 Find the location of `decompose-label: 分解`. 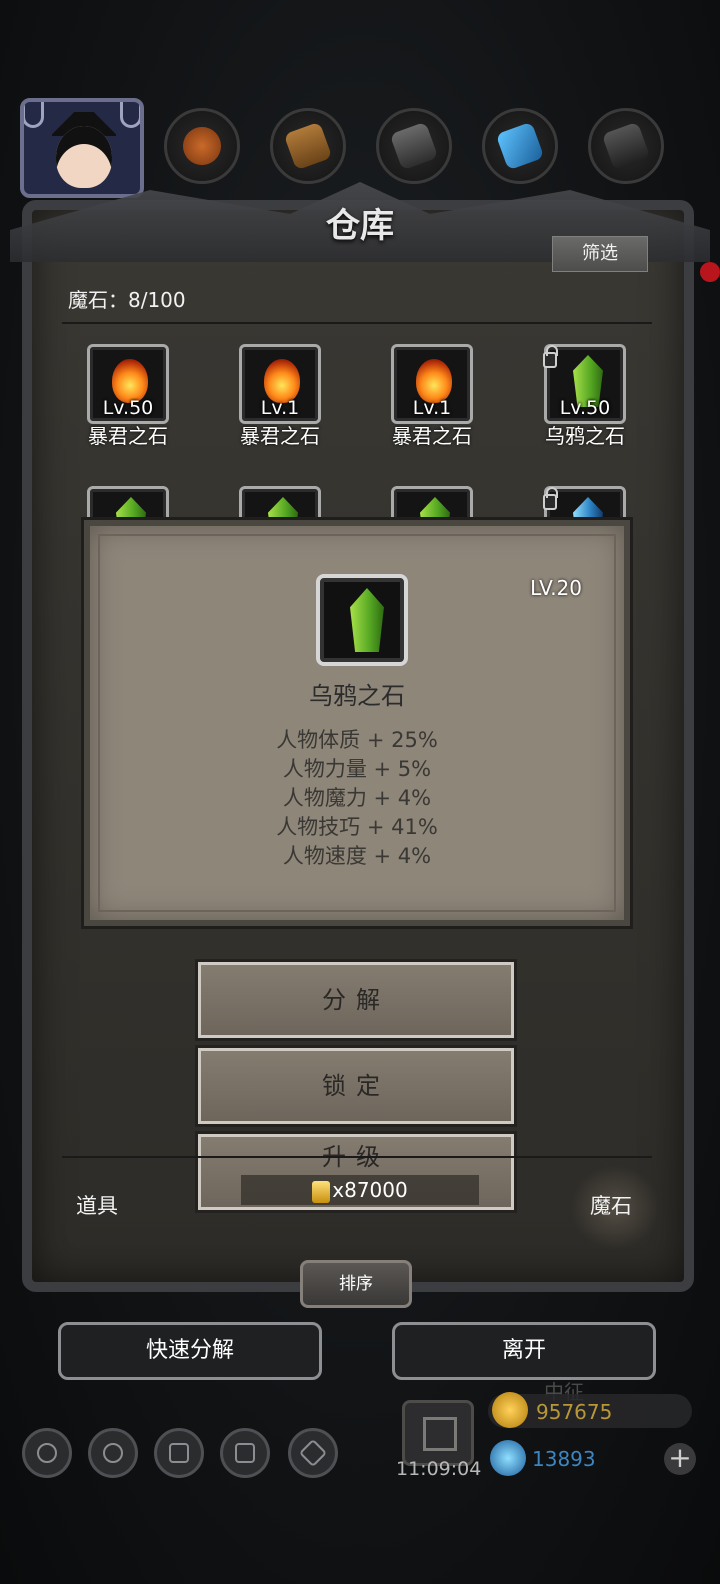

decompose-label: 分解 is located at coordinates (356, 1000).